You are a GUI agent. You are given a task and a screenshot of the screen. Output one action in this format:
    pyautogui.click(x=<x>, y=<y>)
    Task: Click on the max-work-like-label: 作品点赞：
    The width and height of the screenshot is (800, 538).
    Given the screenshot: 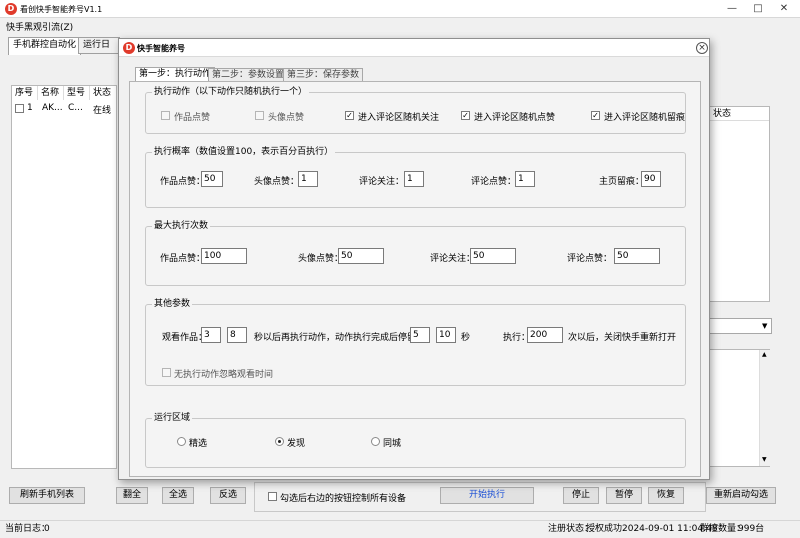 What is the action you would take?
    pyautogui.click(x=183, y=259)
    